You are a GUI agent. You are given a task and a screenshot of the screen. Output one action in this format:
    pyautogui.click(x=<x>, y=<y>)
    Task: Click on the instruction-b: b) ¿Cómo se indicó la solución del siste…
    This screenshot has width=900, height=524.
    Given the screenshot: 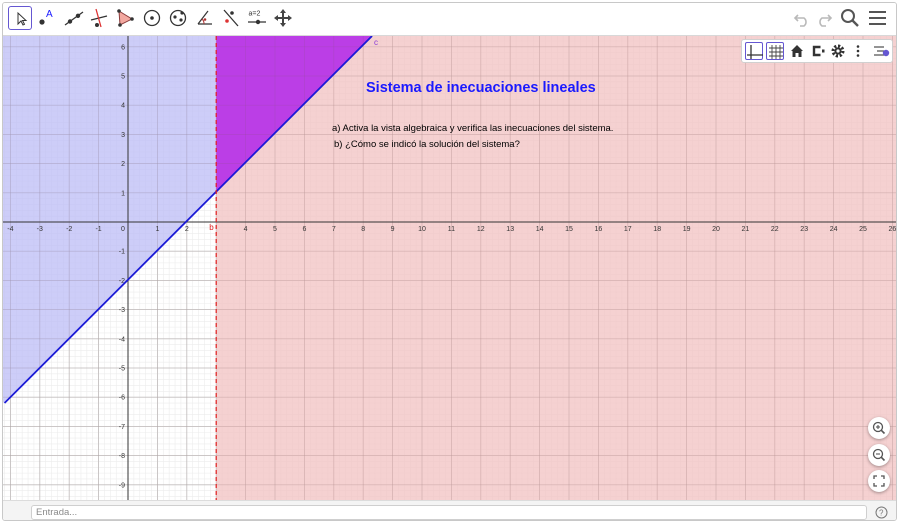 What is the action you would take?
    pyautogui.click(x=427, y=144)
    